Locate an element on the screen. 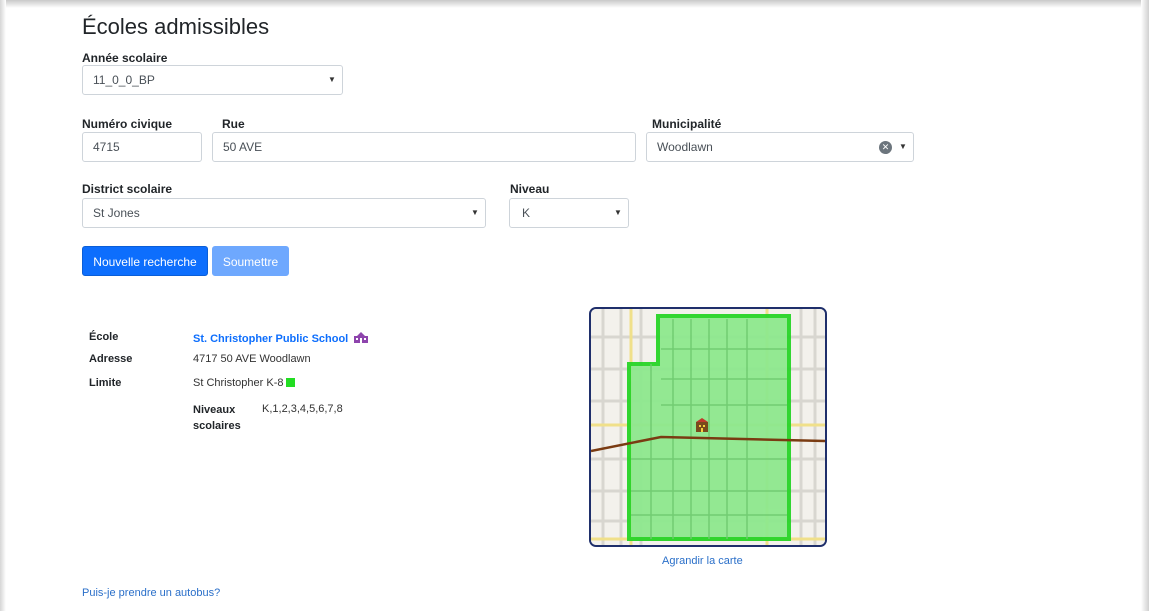 The height and width of the screenshot is (611, 1149). new-search-button: Nouvelle recherche is located at coordinates (145, 261).